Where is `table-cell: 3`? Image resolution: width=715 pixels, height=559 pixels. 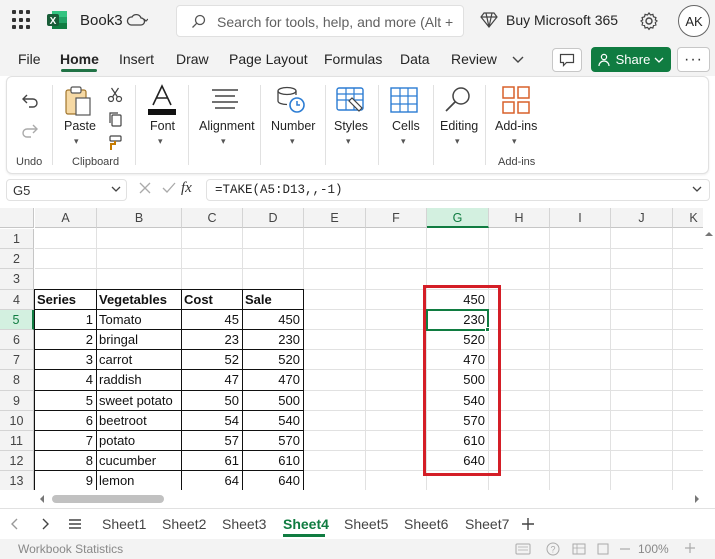
table-cell: 3 is located at coordinates (65, 360).